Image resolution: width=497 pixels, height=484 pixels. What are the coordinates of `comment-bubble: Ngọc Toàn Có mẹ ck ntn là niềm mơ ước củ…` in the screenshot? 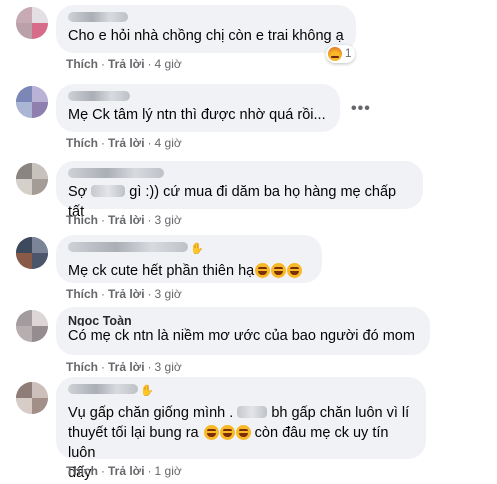 It's located at (243, 331).